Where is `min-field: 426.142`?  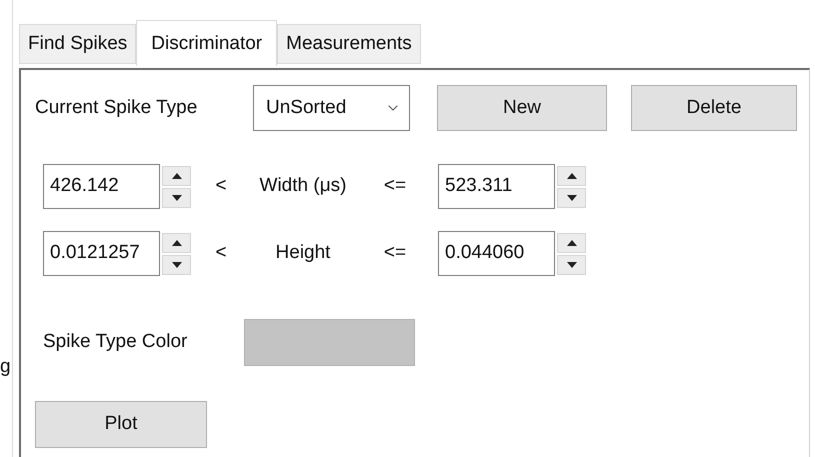 min-field: 426.142 is located at coordinates (101, 186).